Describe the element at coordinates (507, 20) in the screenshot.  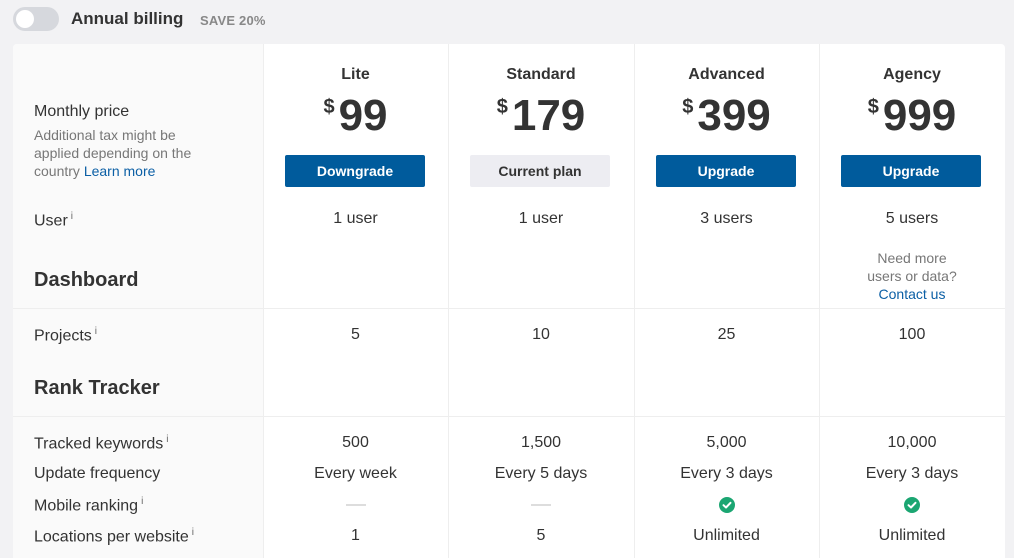
I see `billing-bar: Annual billing SAVE 20%` at that location.